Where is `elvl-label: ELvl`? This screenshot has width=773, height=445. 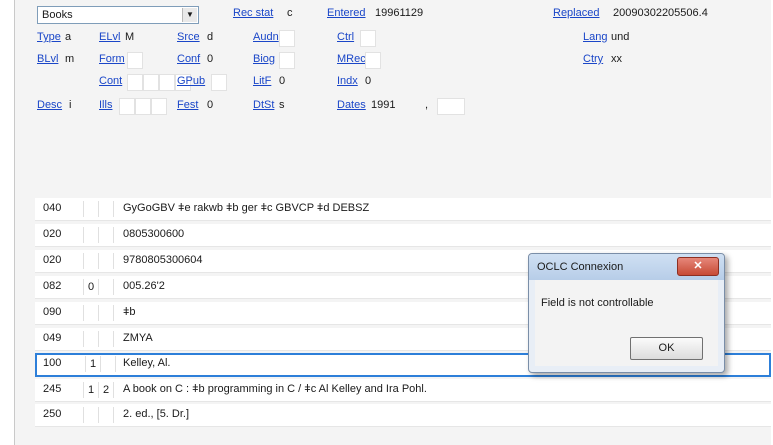 elvl-label: ELvl is located at coordinates (109, 37).